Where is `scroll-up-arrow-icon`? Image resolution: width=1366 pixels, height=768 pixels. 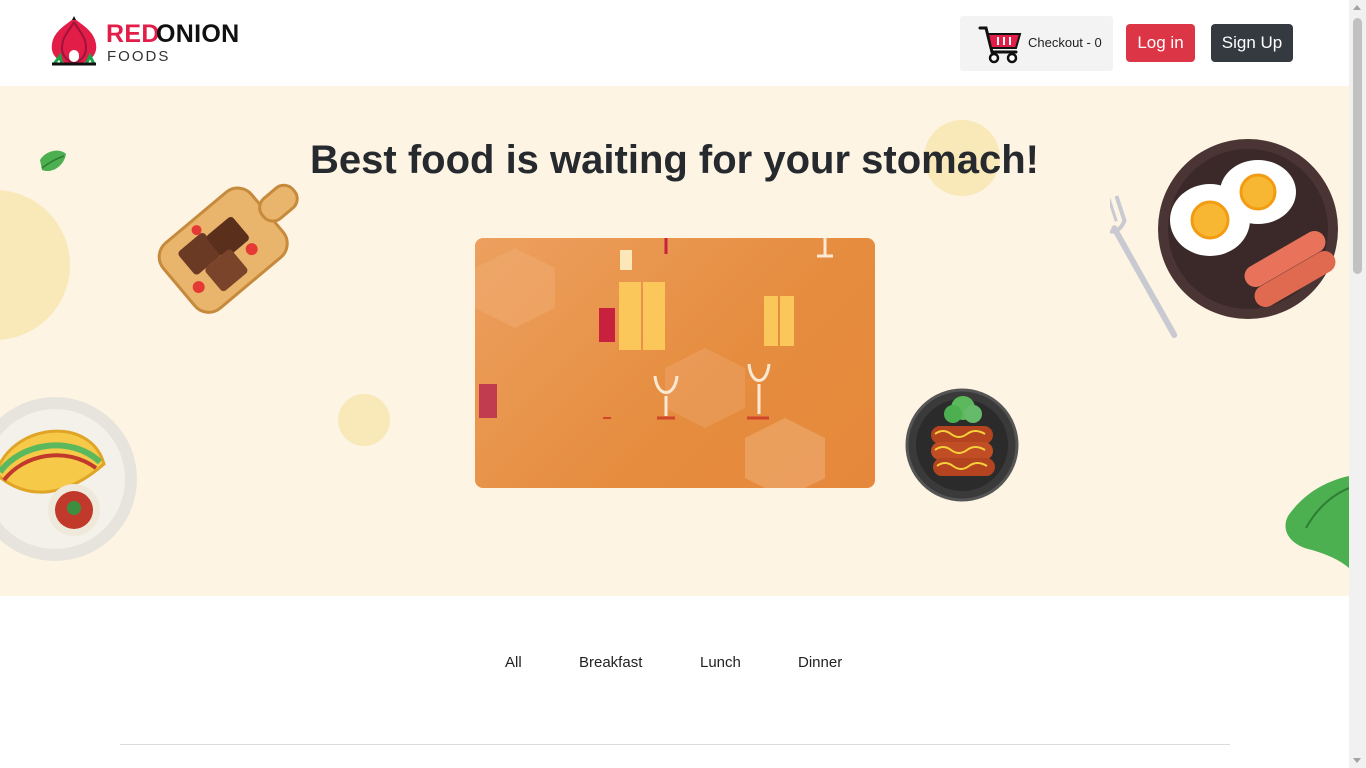
scroll-up-arrow-icon is located at coordinates (1357, 7).